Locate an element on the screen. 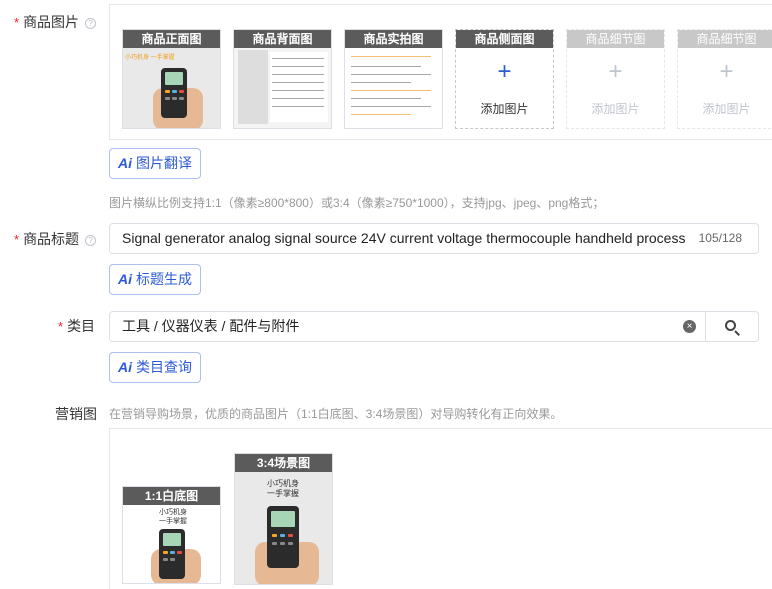 This screenshot has height=589, width=772. category-label: * 类目 is located at coordinates (77, 326).